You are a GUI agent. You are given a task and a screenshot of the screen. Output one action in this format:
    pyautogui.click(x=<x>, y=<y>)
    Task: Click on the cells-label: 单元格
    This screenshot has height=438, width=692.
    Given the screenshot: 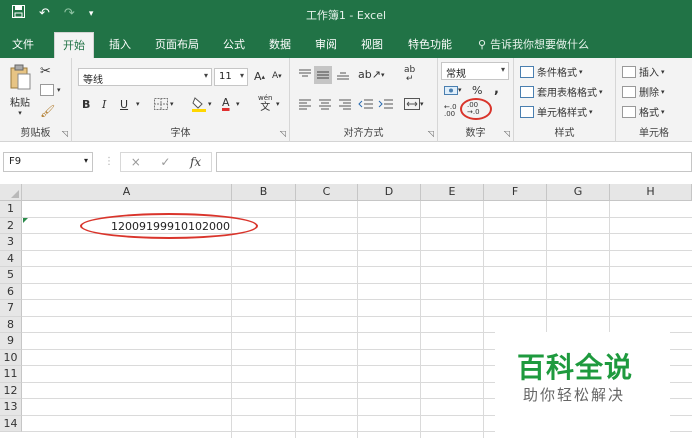 What is the action you would take?
    pyautogui.click(x=654, y=133)
    